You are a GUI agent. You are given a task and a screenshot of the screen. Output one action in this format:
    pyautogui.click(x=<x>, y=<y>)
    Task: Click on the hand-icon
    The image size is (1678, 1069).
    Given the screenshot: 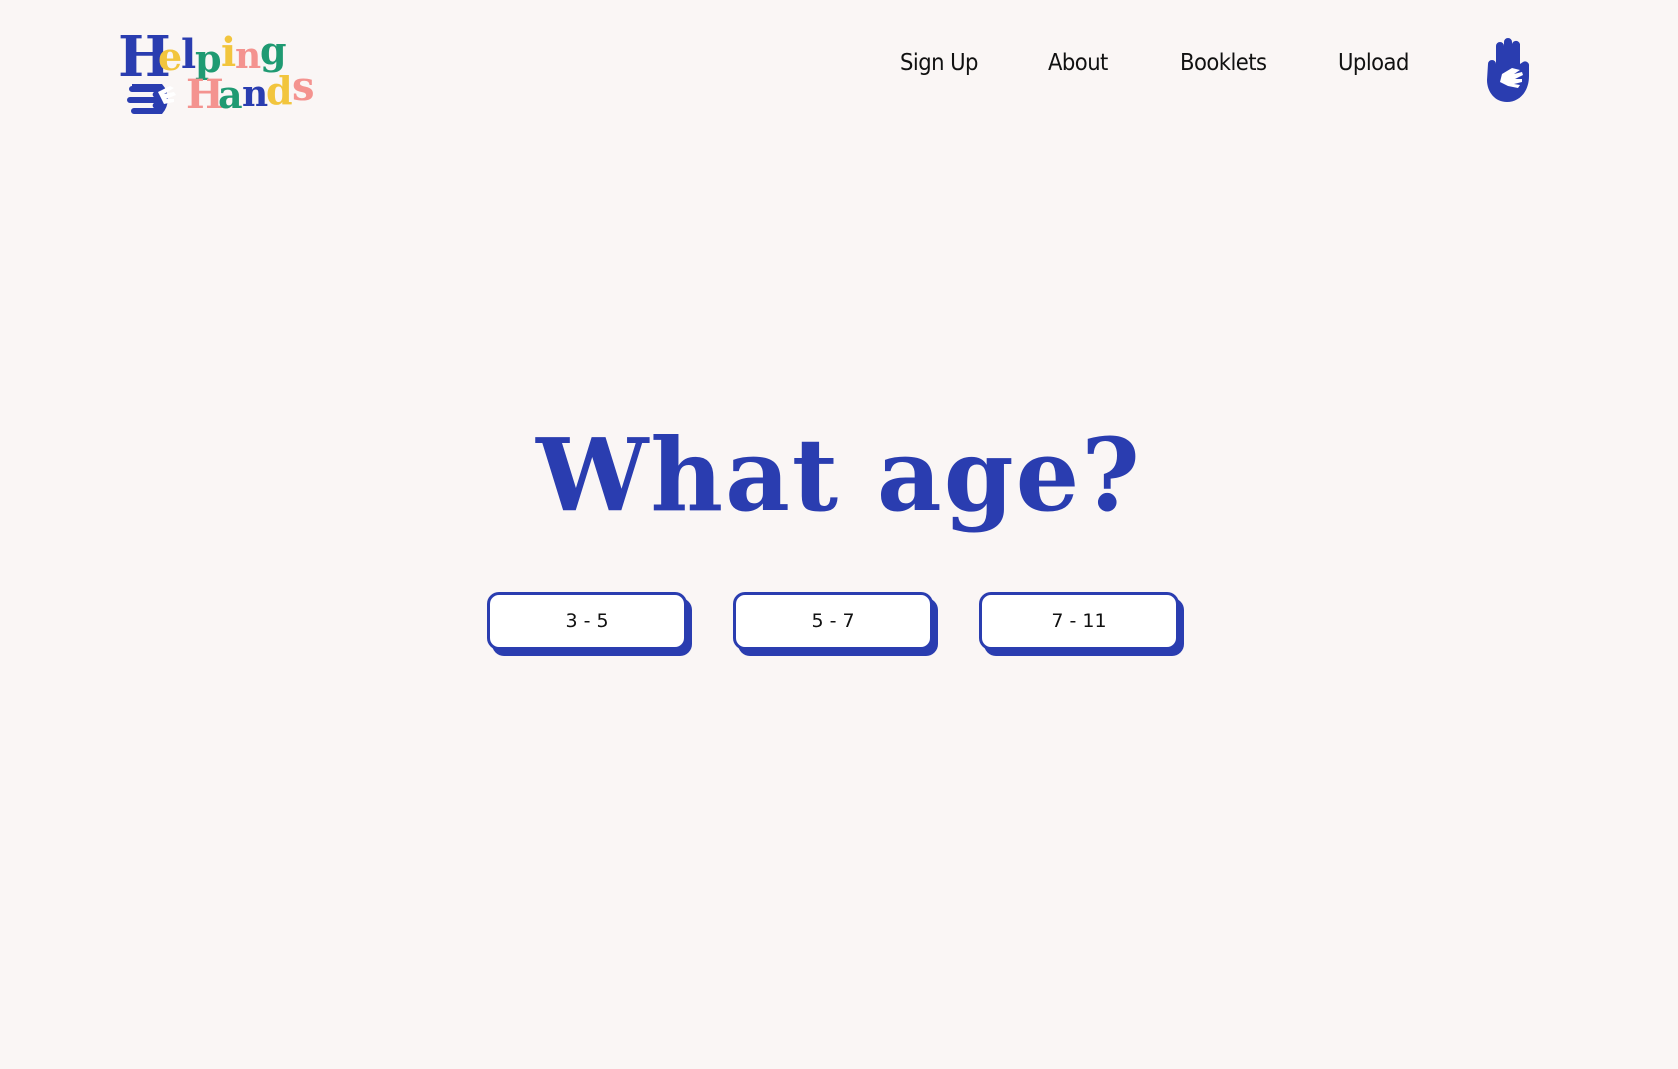 What is the action you would take?
    pyautogui.click(x=1508, y=70)
    